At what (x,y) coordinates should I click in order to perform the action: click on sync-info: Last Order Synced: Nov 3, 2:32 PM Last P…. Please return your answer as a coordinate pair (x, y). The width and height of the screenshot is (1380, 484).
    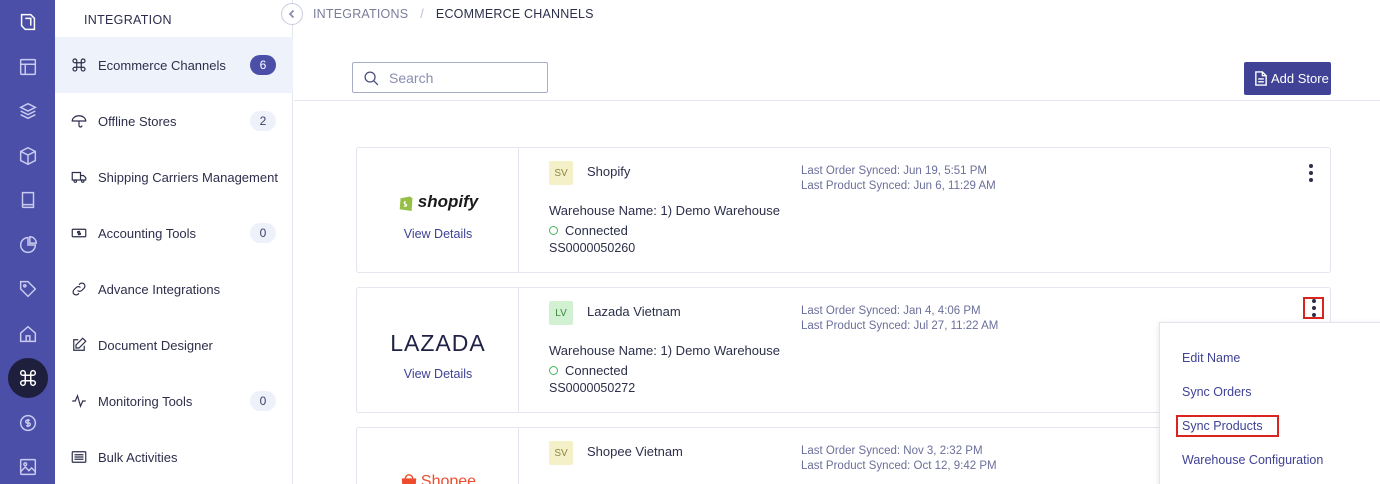
    Looking at the image, I should click on (899, 459).